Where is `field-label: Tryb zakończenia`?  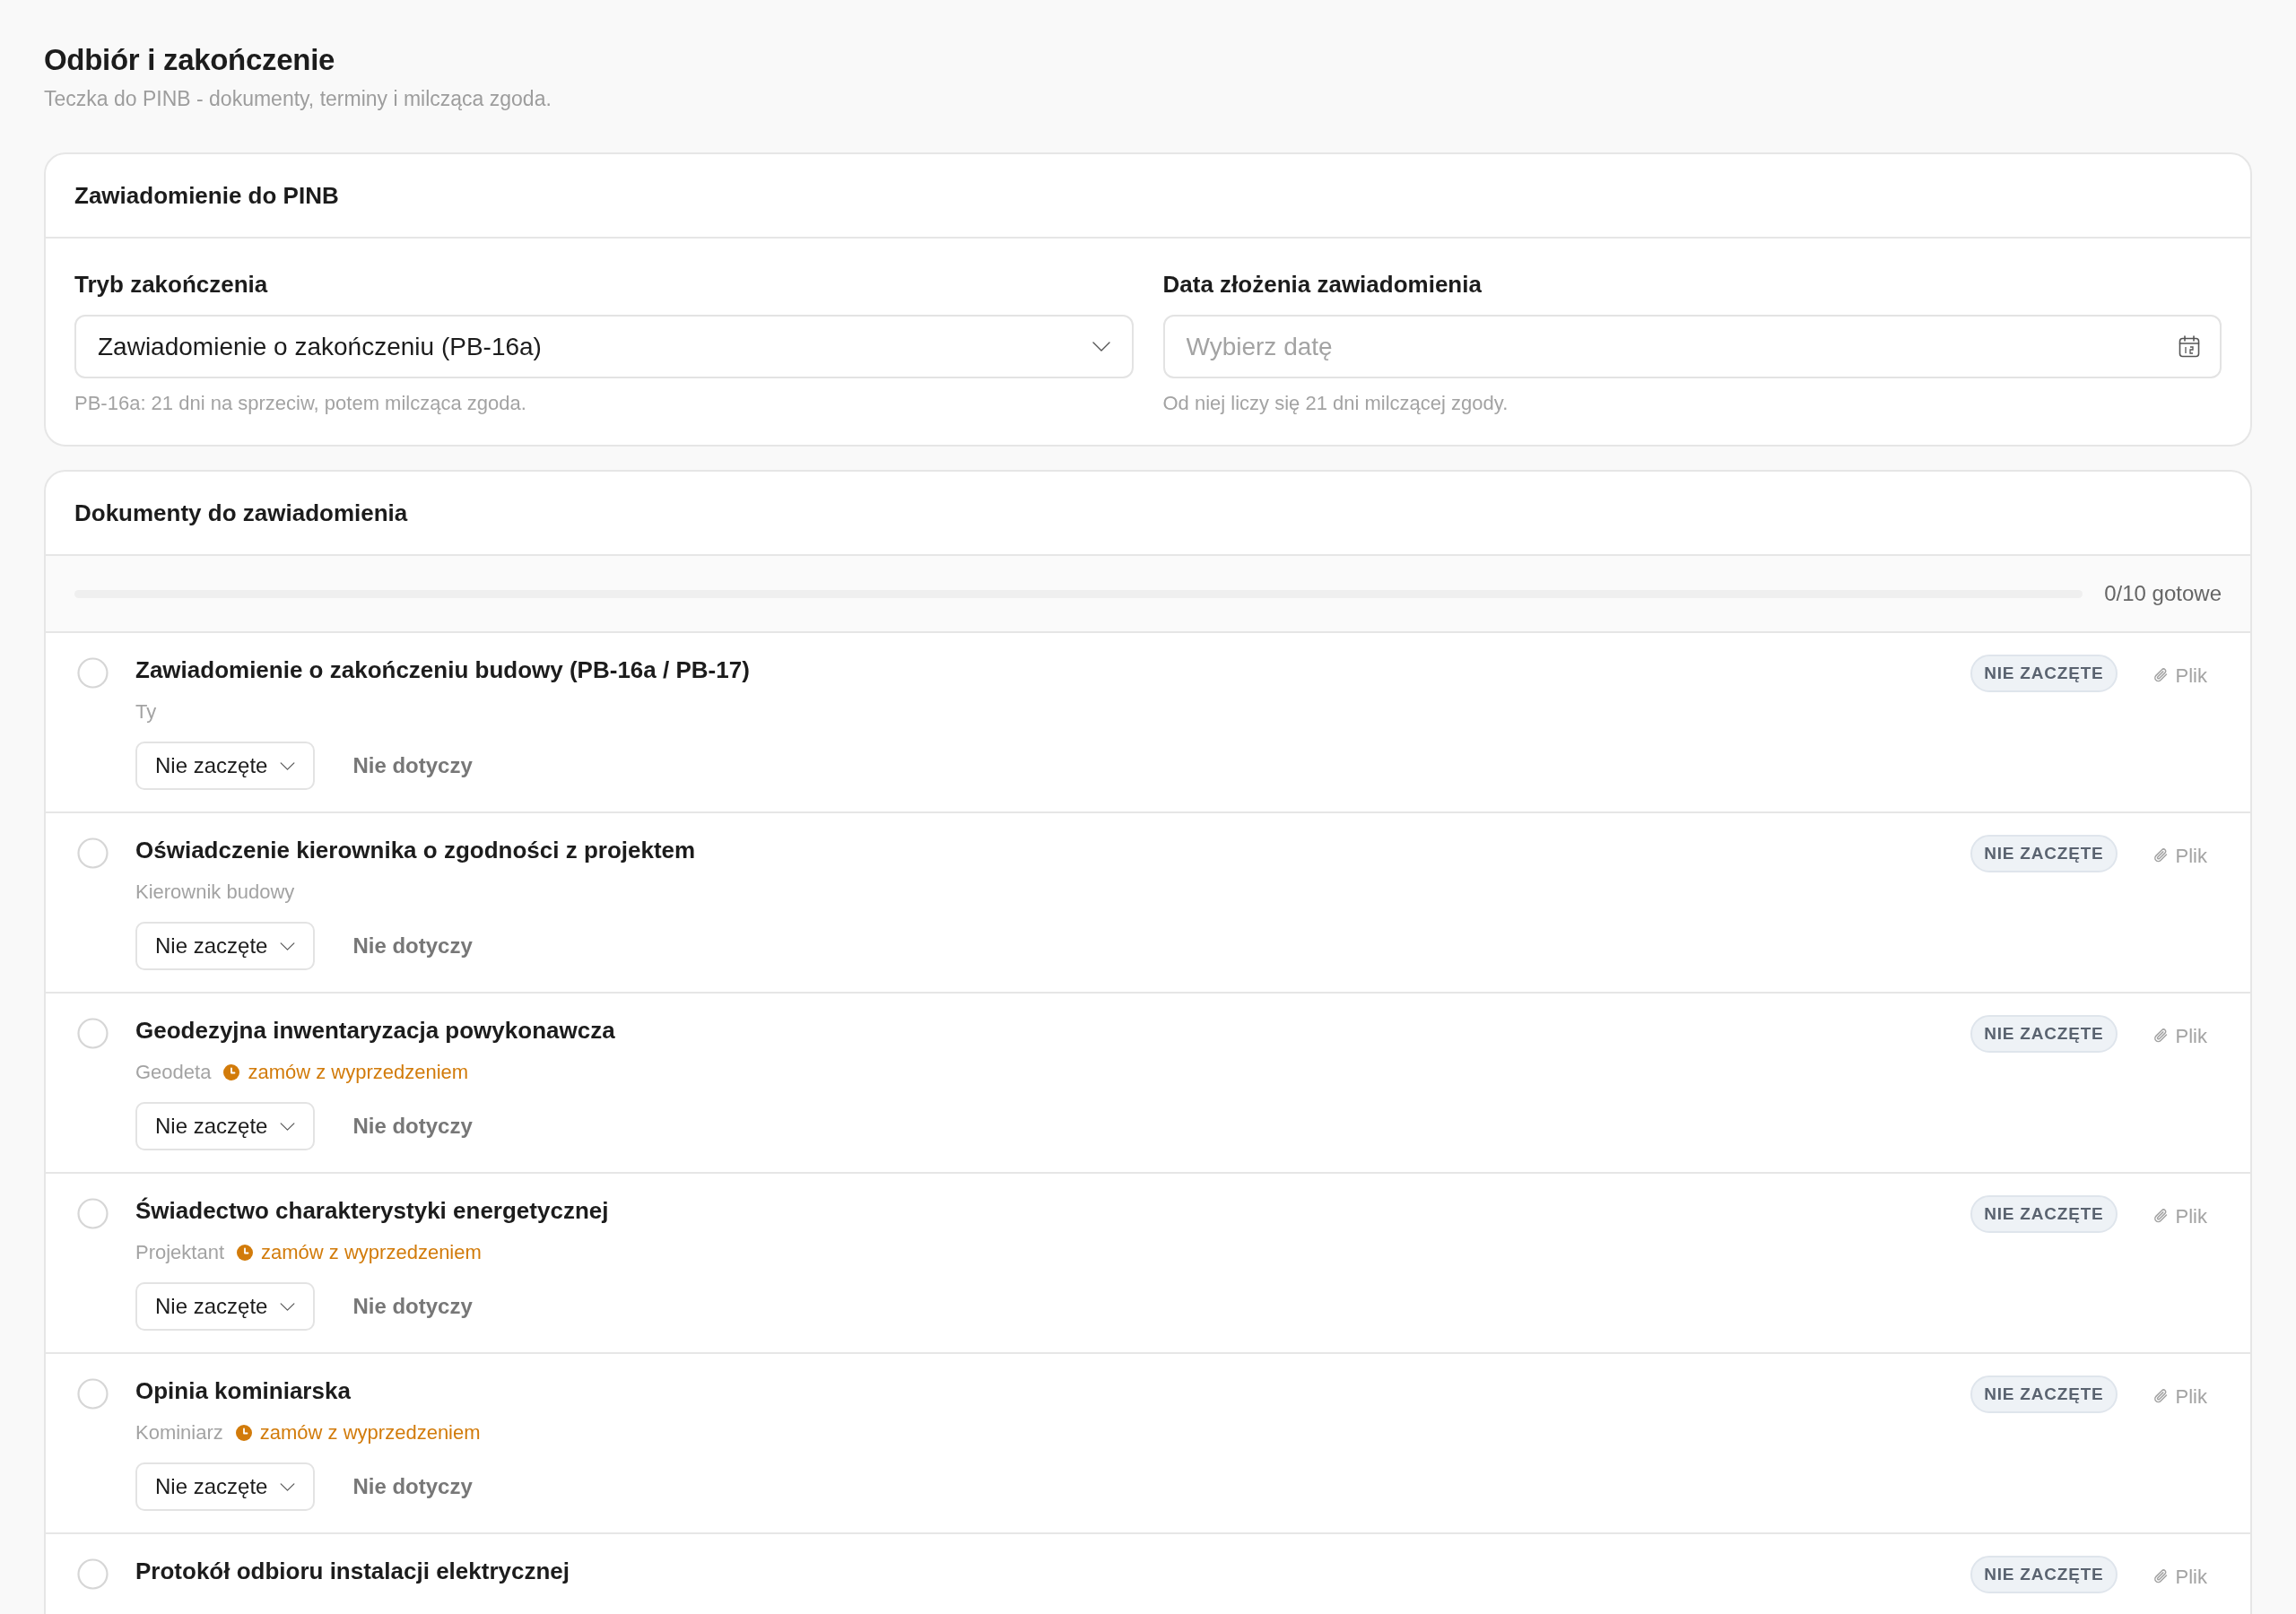 field-label: Tryb zakończenia is located at coordinates (171, 284).